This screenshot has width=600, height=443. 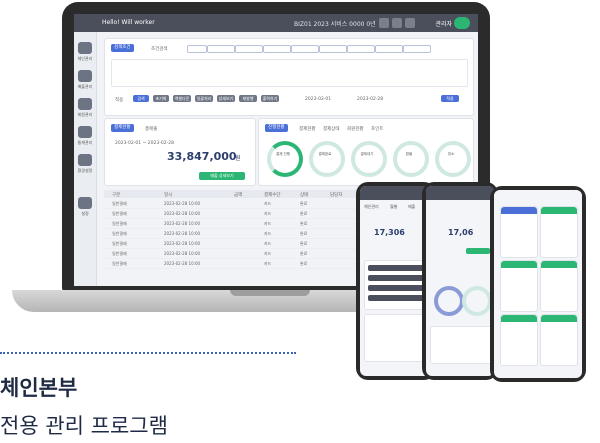 I want to click on phone-2-action-button, so click(x=478, y=251).